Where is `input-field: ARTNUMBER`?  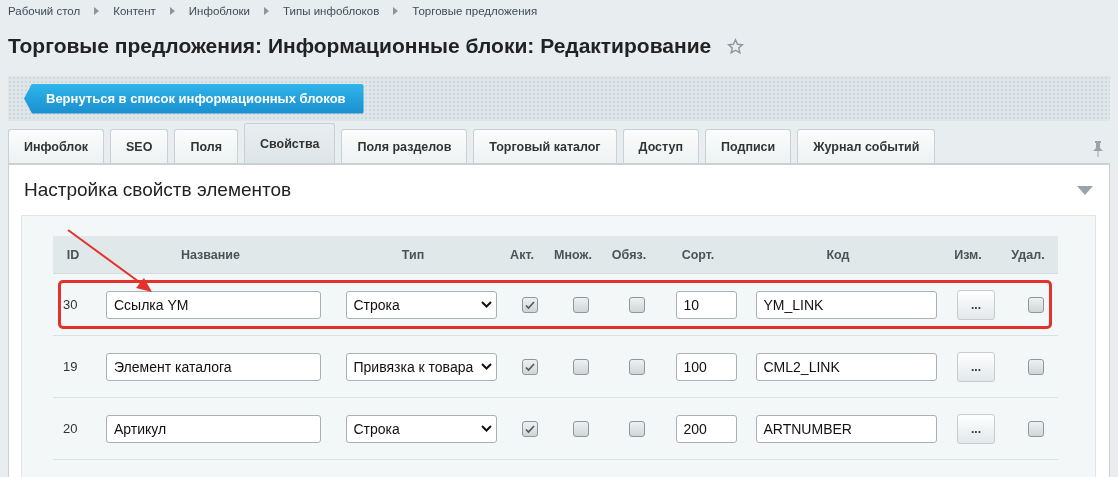 input-field: ARTNUMBER is located at coordinates (846, 428).